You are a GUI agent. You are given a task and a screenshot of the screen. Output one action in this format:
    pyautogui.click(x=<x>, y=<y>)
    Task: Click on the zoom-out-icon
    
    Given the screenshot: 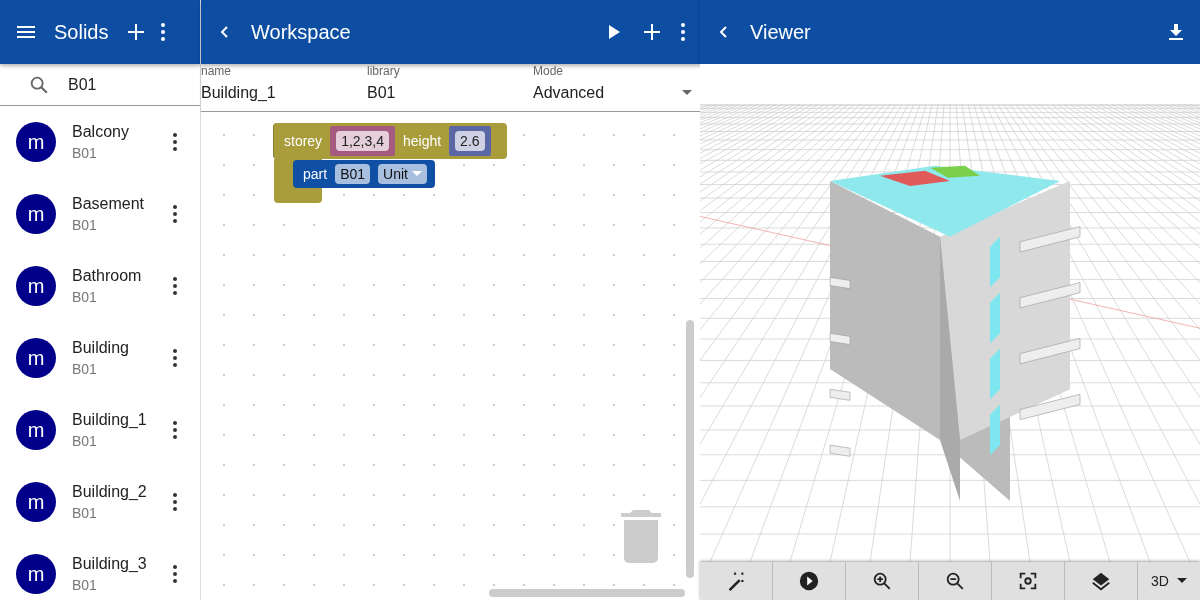 What is the action you would take?
    pyautogui.click(x=955, y=581)
    